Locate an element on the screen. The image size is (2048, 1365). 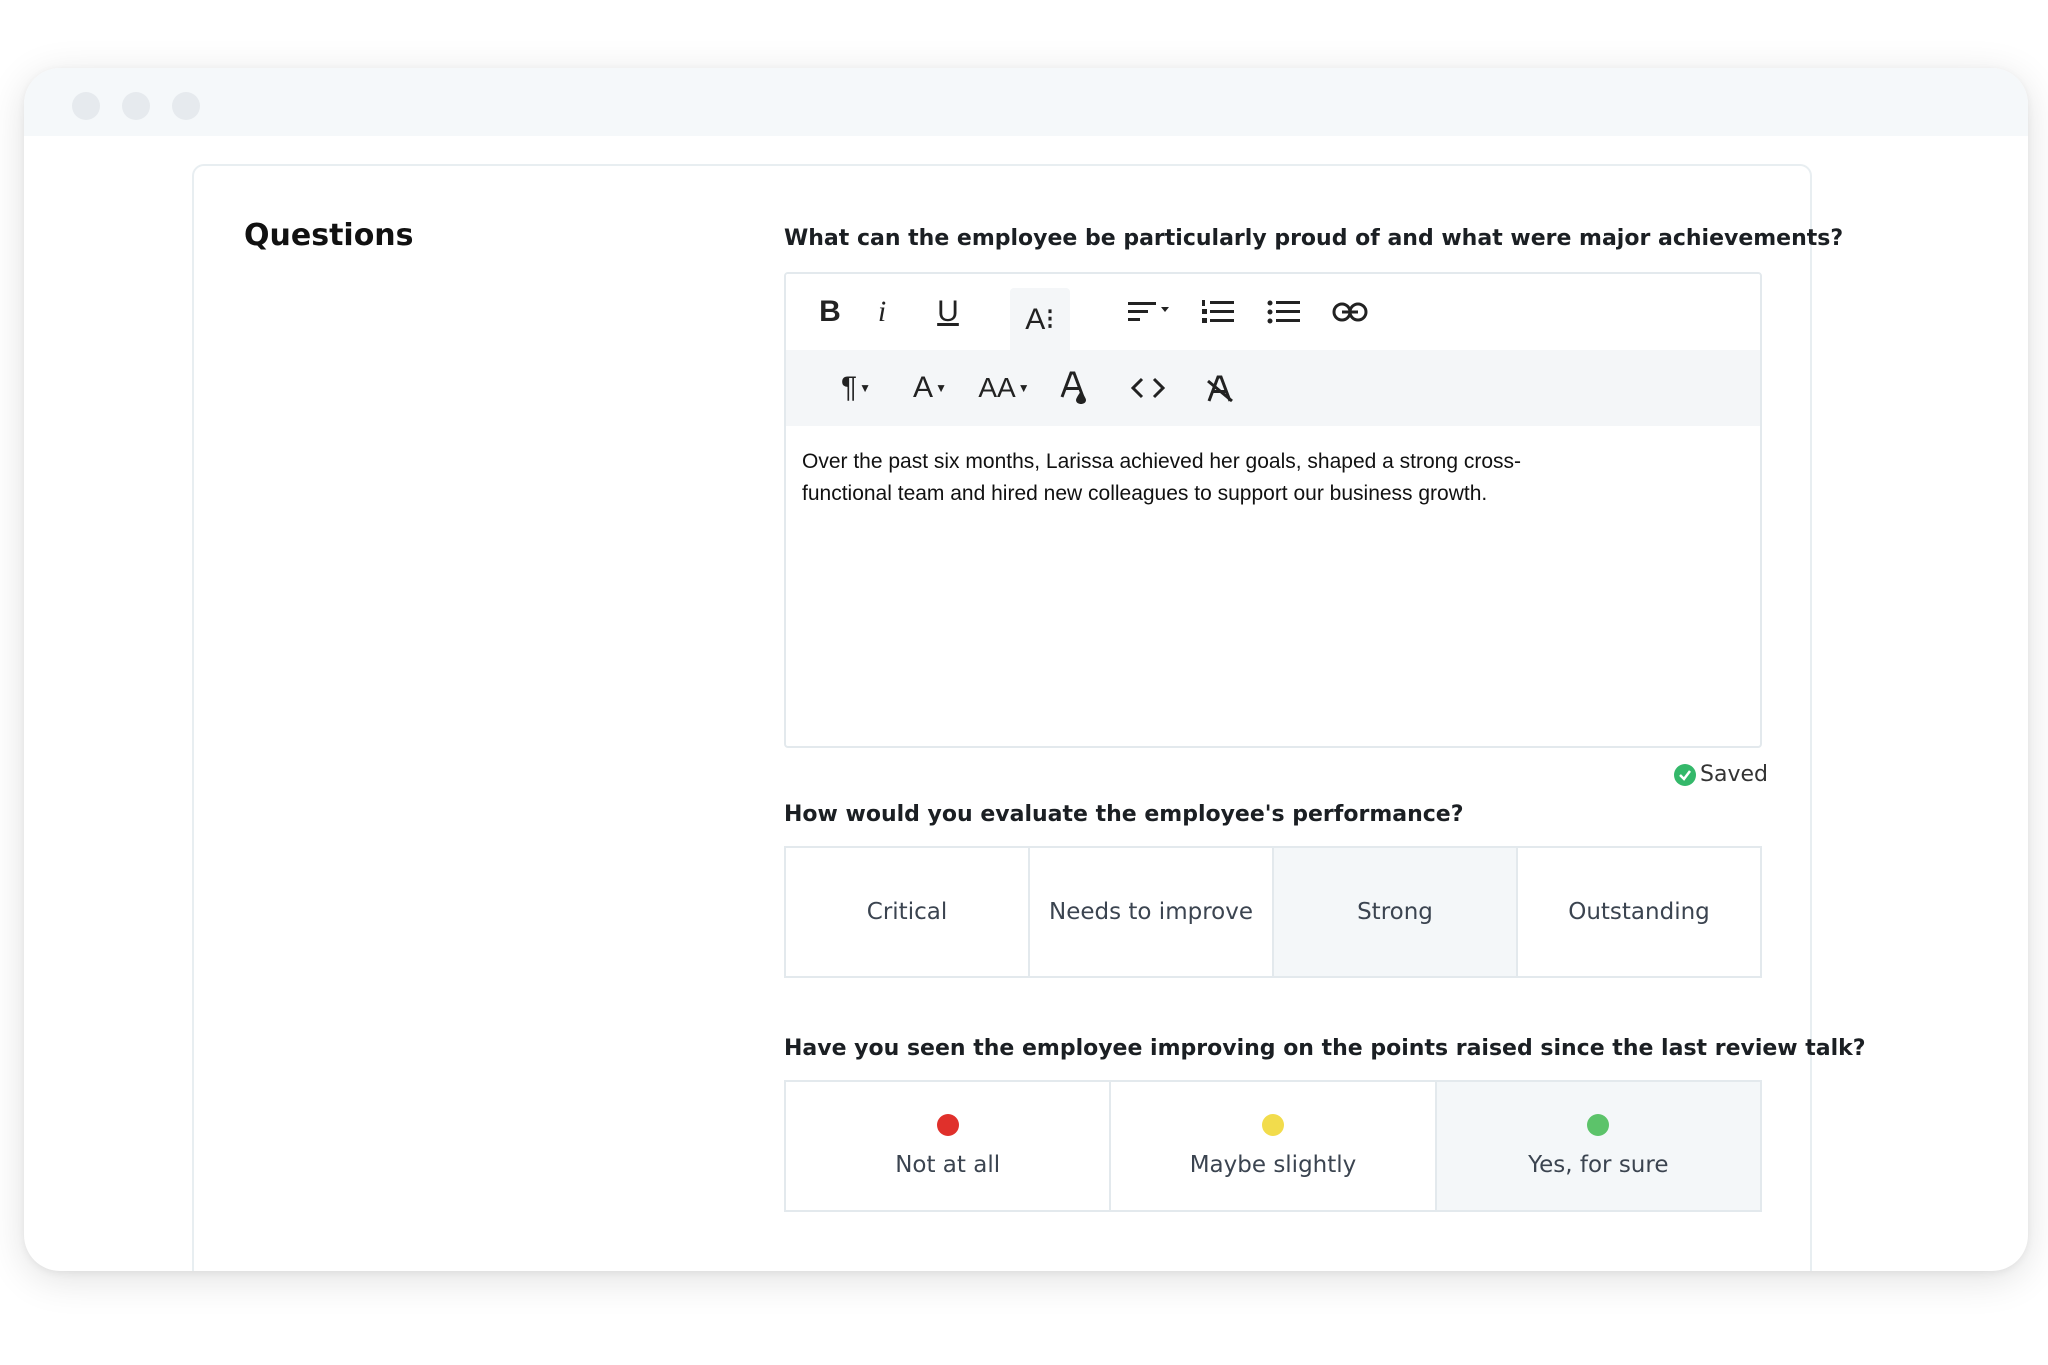
improvement-rating: Not at all Maybe slightly Yes, for sure is located at coordinates (1273, 1146).